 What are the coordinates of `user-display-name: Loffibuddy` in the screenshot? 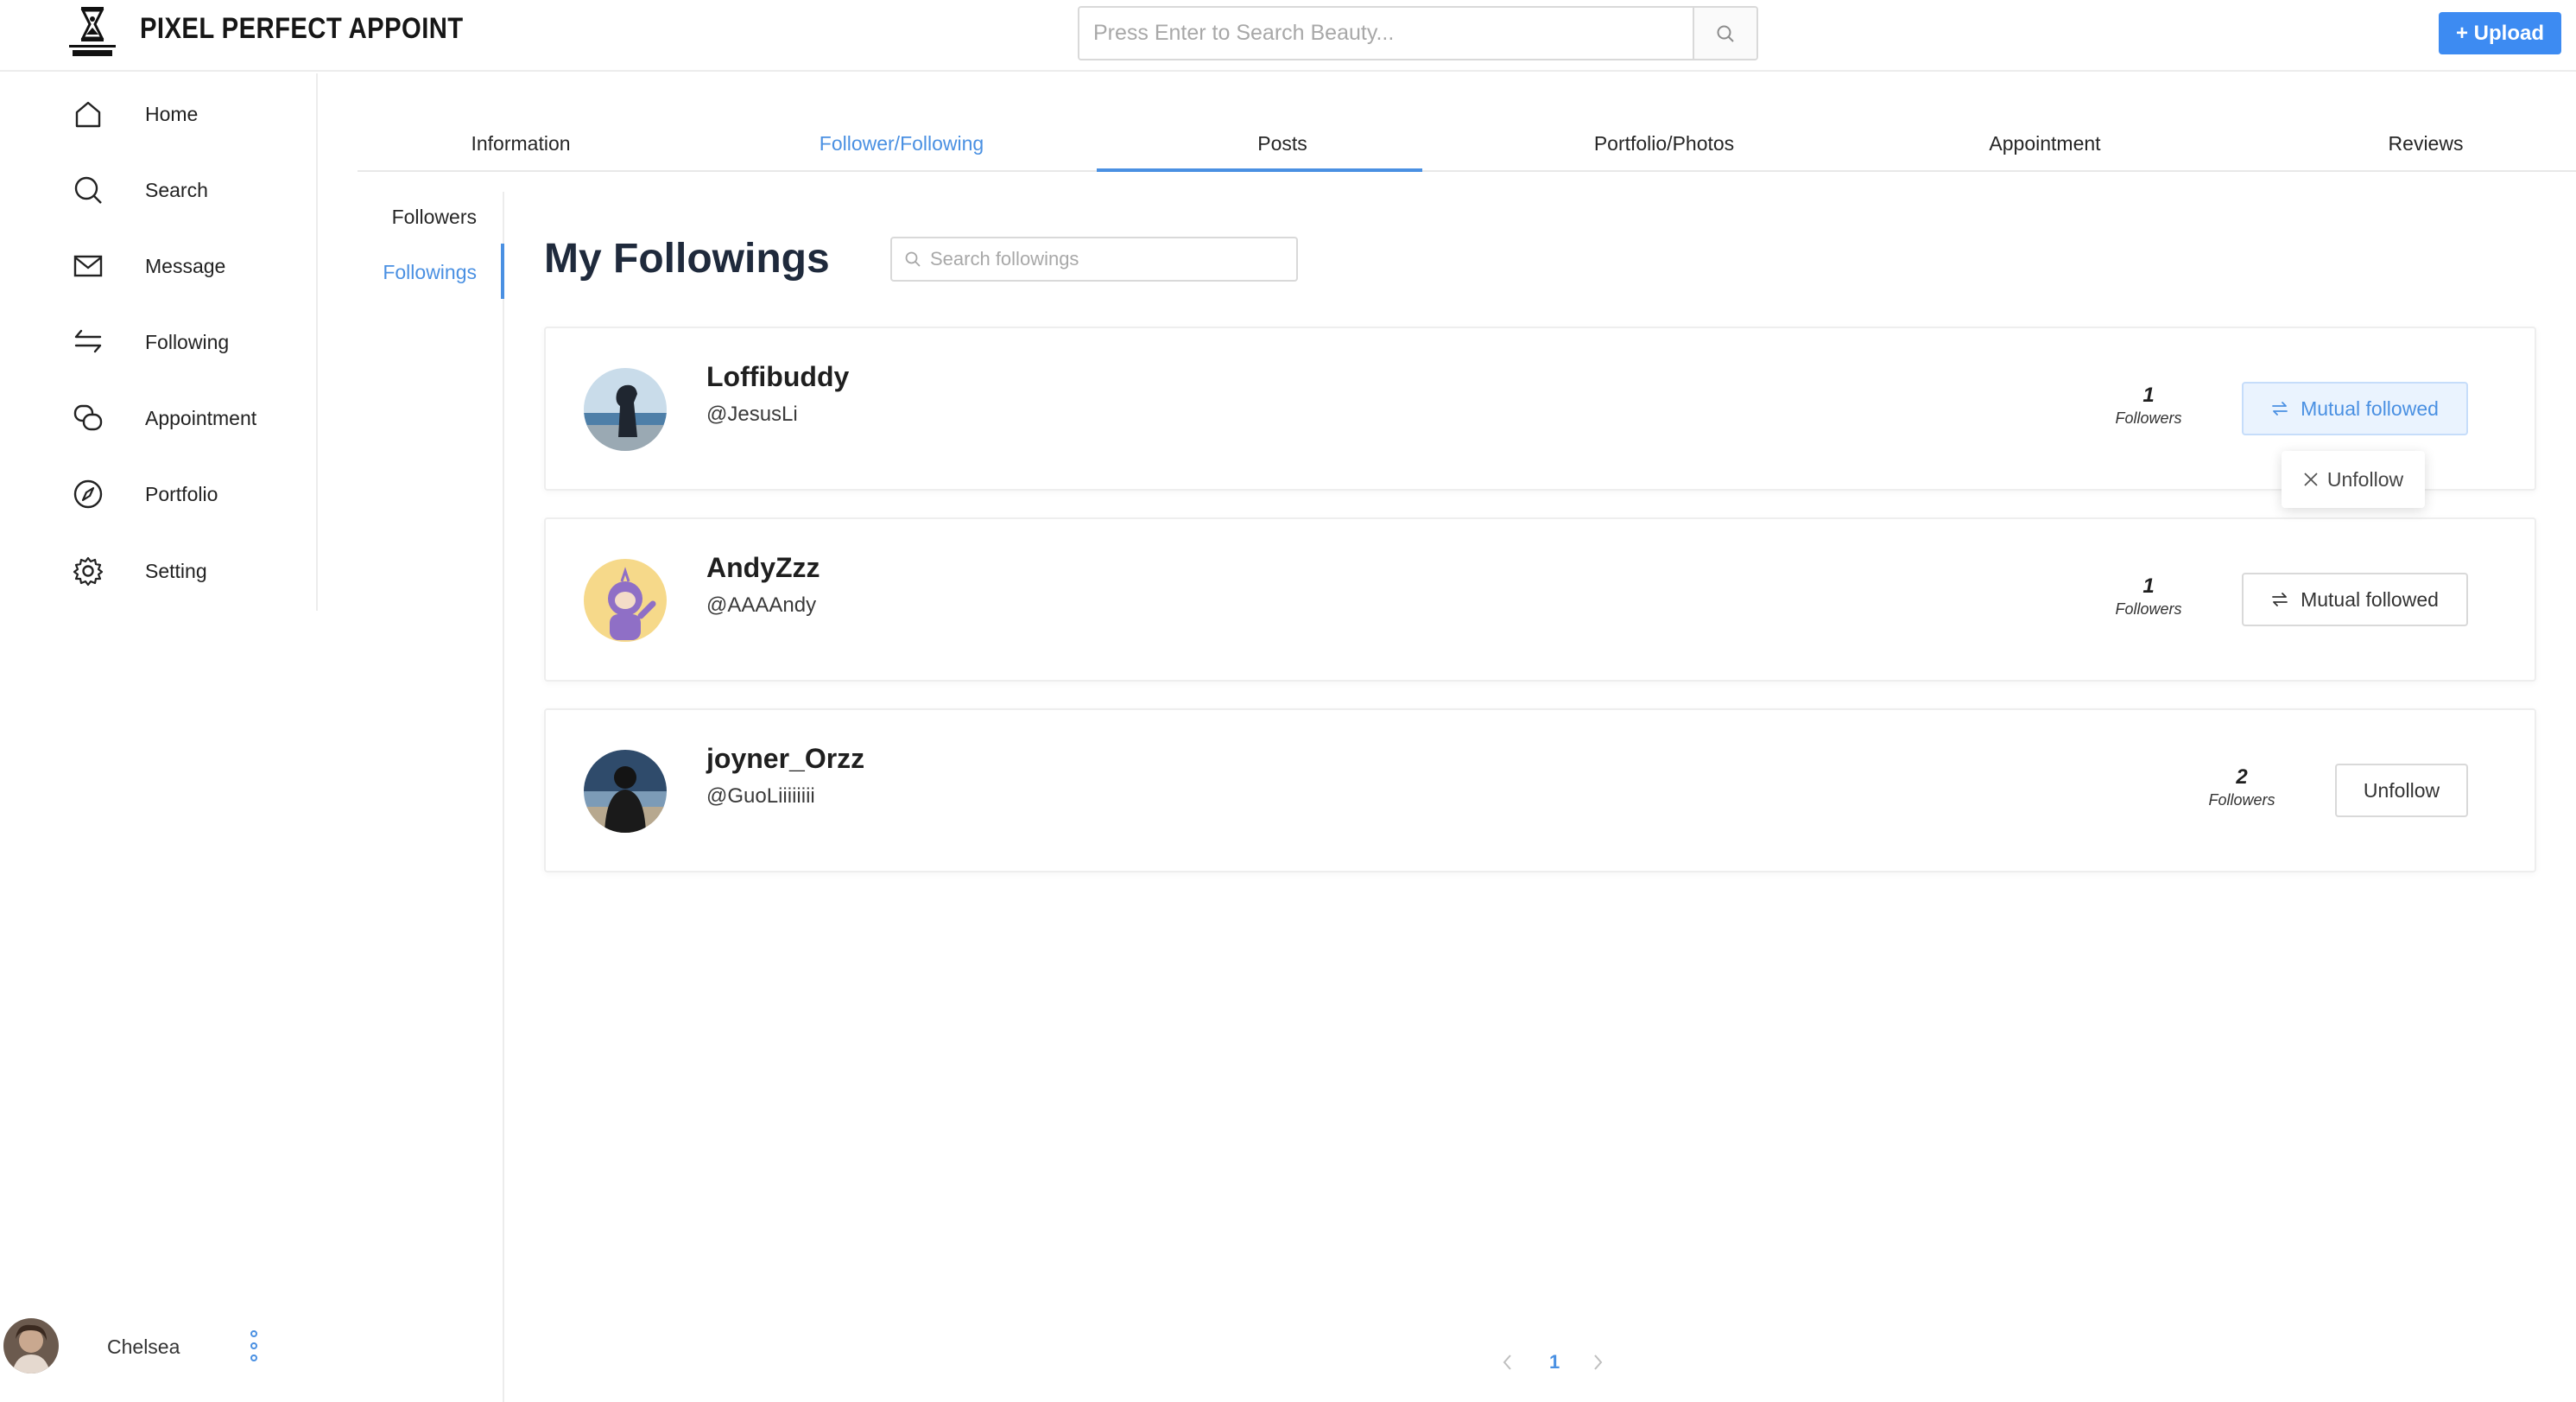 It's located at (777, 377).